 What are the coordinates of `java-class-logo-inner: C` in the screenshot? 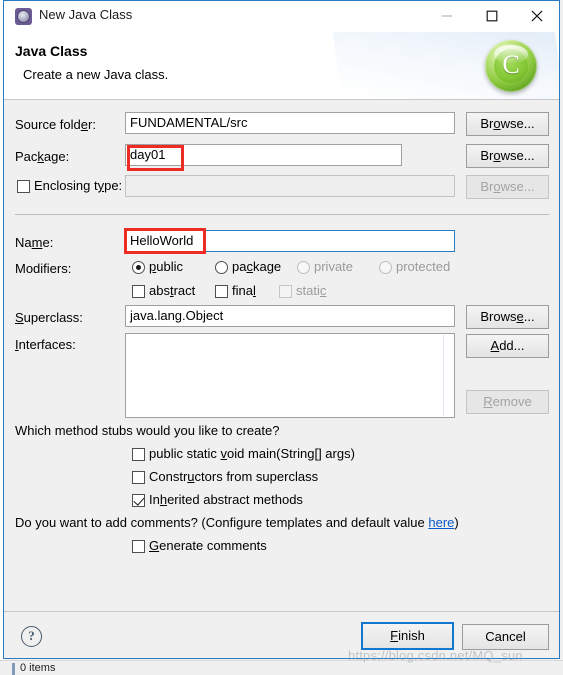 It's located at (511, 66).